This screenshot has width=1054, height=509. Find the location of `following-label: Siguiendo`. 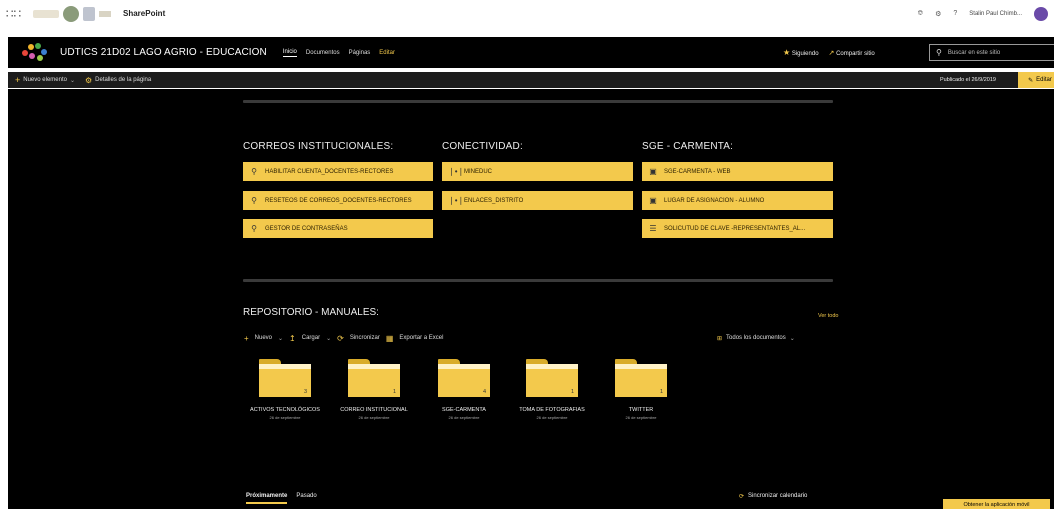

following-label: Siguiendo is located at coordinates (805, 54).